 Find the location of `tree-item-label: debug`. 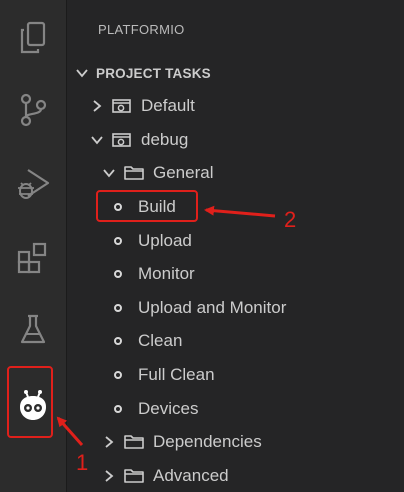

tree-item-label: debug is located at coordinates (165, 139).